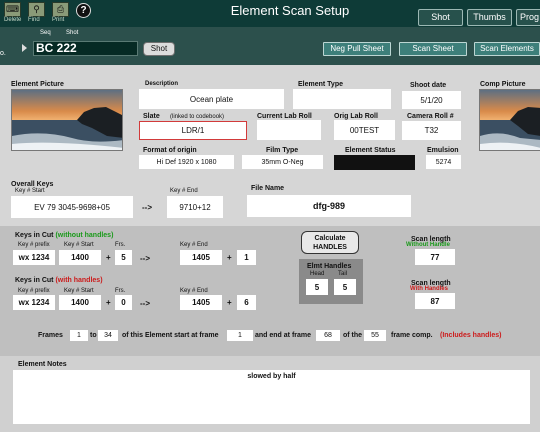  I want to click on format-field: Hi Def 1920 x 1080, so click(186, 162).